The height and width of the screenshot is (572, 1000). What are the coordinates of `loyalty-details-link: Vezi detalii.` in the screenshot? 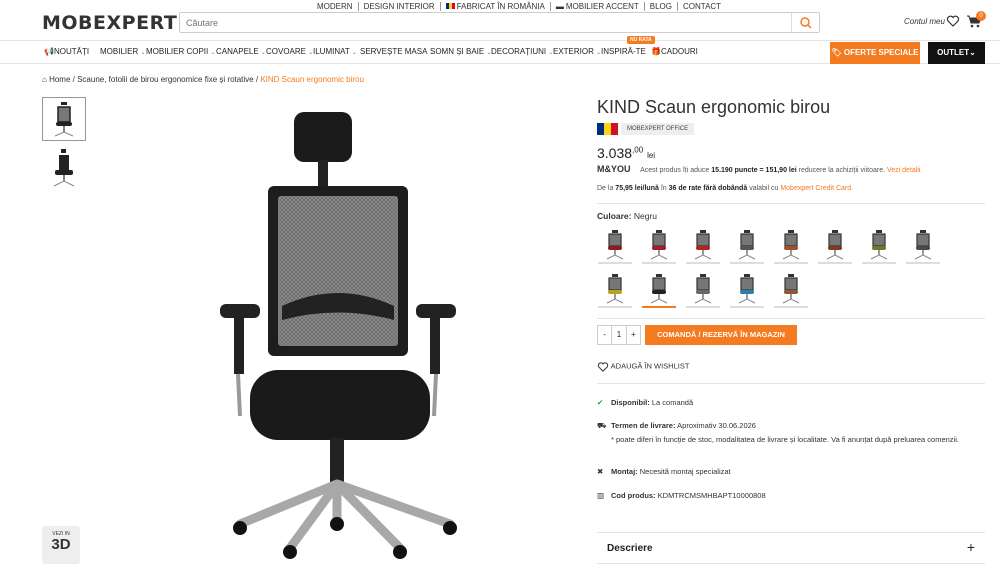 It's located at (904, 170).